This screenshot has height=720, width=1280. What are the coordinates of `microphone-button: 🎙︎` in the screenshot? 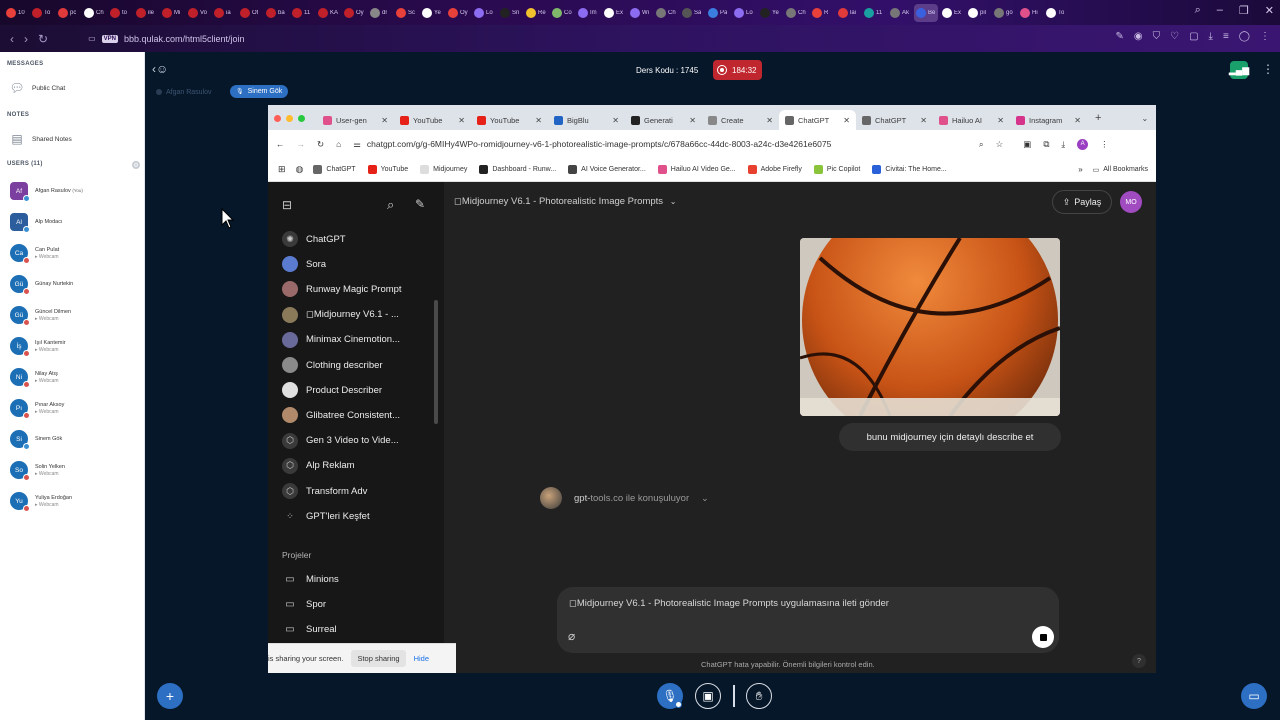 It's located at (670, 696).